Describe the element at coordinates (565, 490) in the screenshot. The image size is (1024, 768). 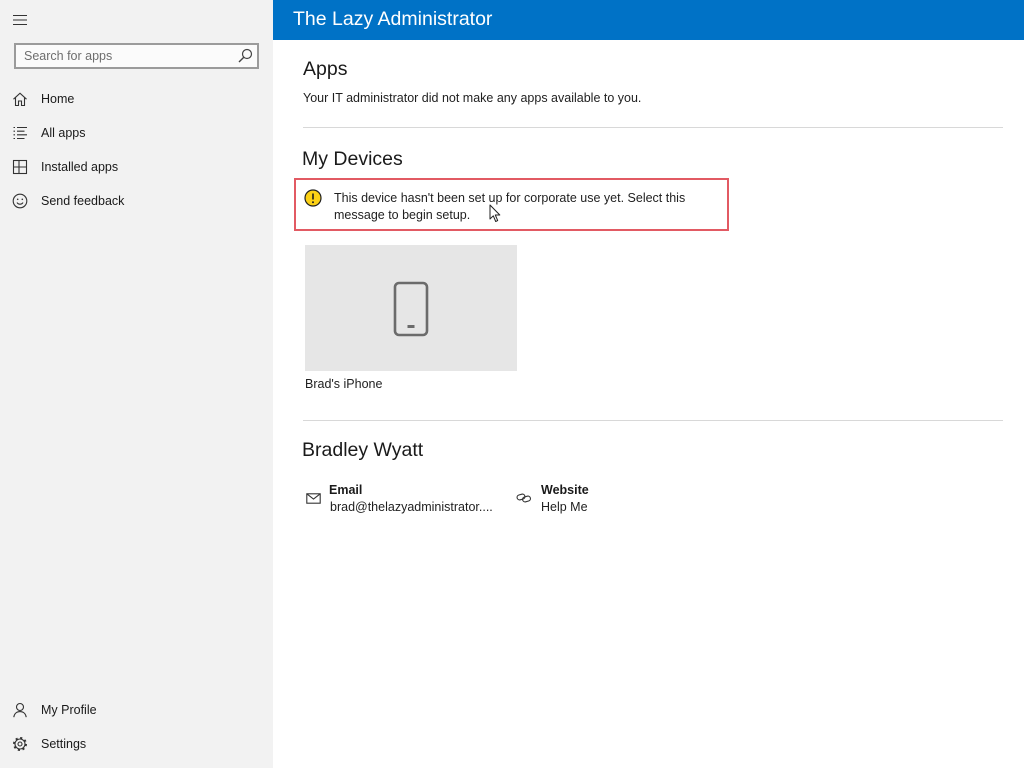
I see `contact-label: Website` at that location.